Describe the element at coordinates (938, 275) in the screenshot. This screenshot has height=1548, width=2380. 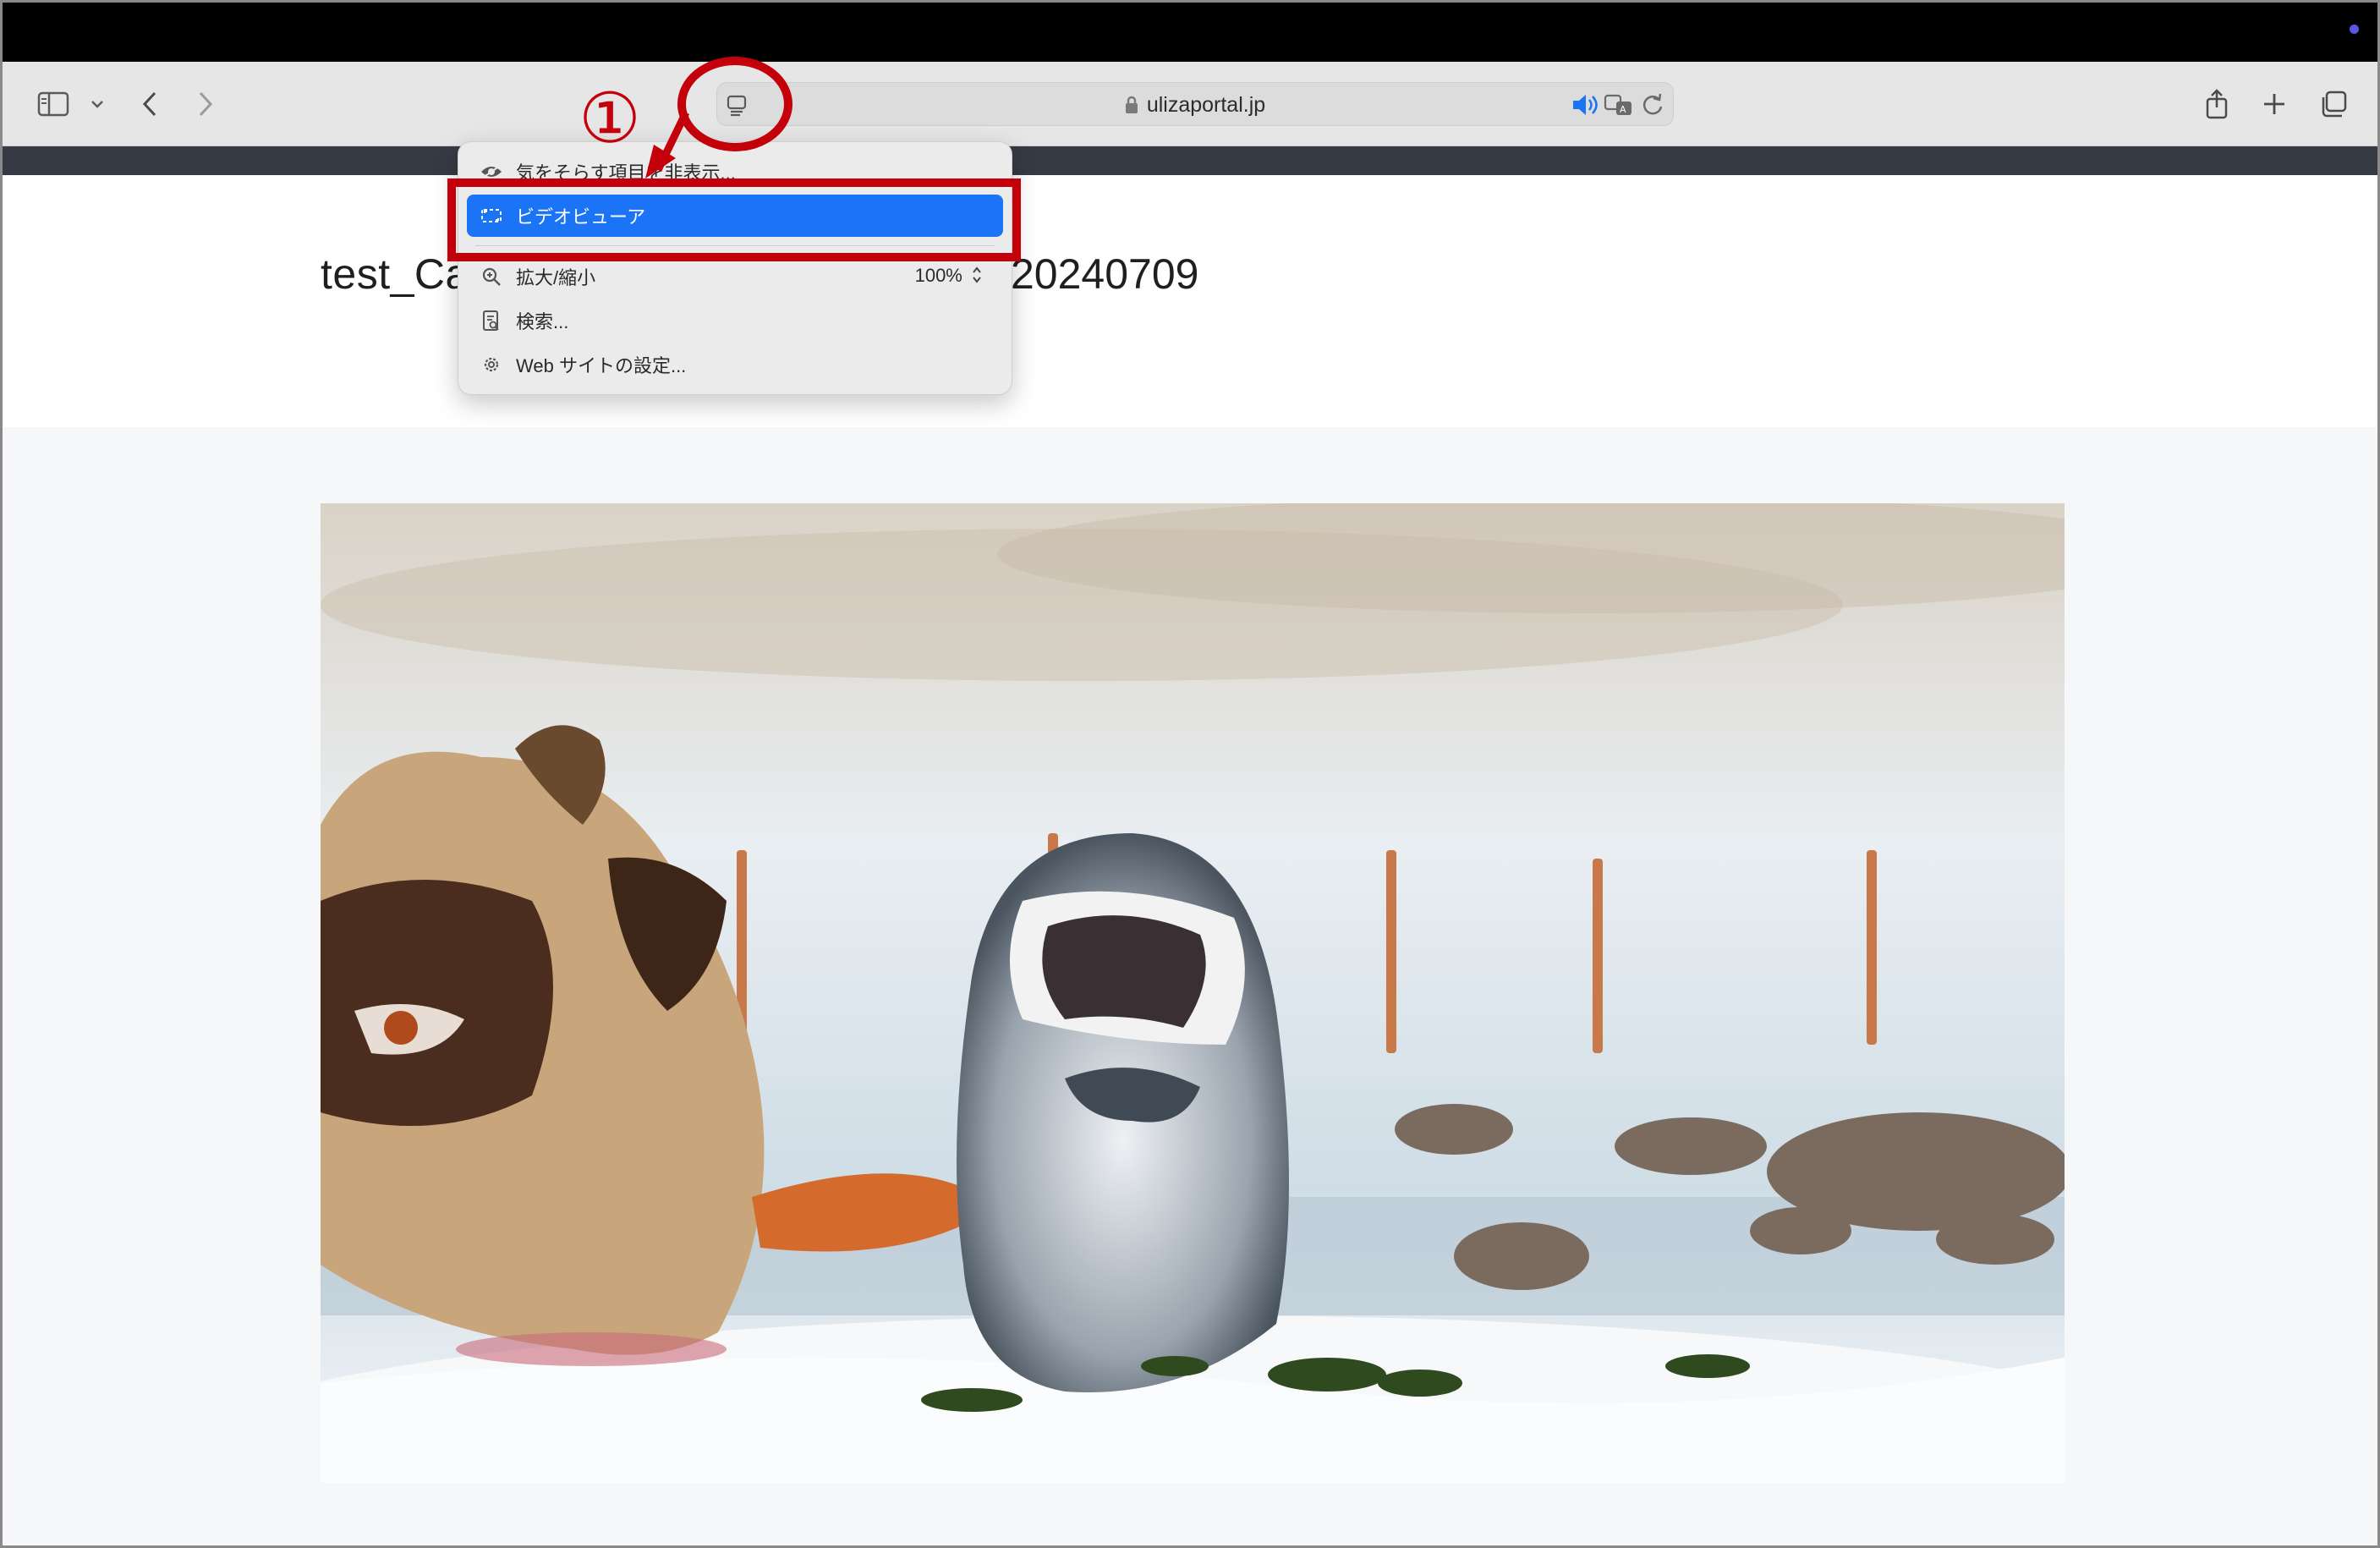
I see `zoom-value: 100%` at that location.